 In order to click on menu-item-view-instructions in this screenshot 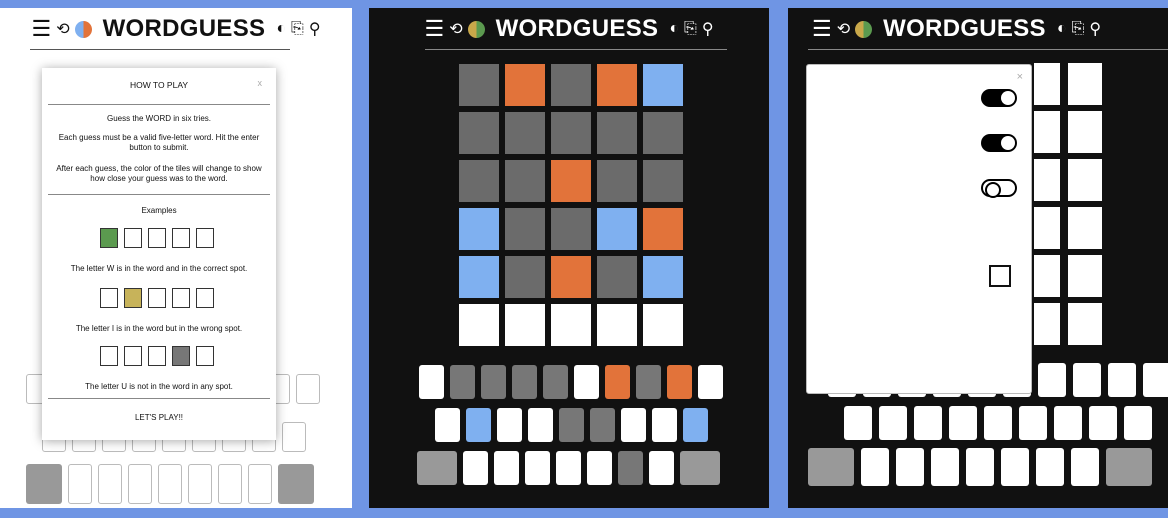, I will do `click(919, 185)`.